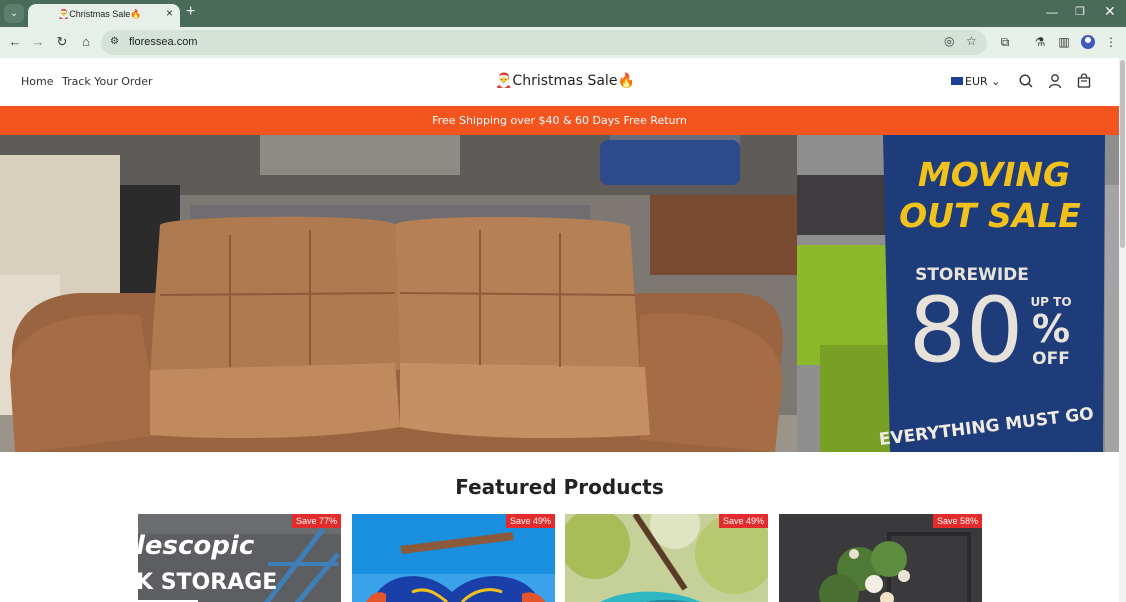 The height and width of the screenshot is (602, 1126). I want to click on new-tab-icon: +, so click(190, 12).